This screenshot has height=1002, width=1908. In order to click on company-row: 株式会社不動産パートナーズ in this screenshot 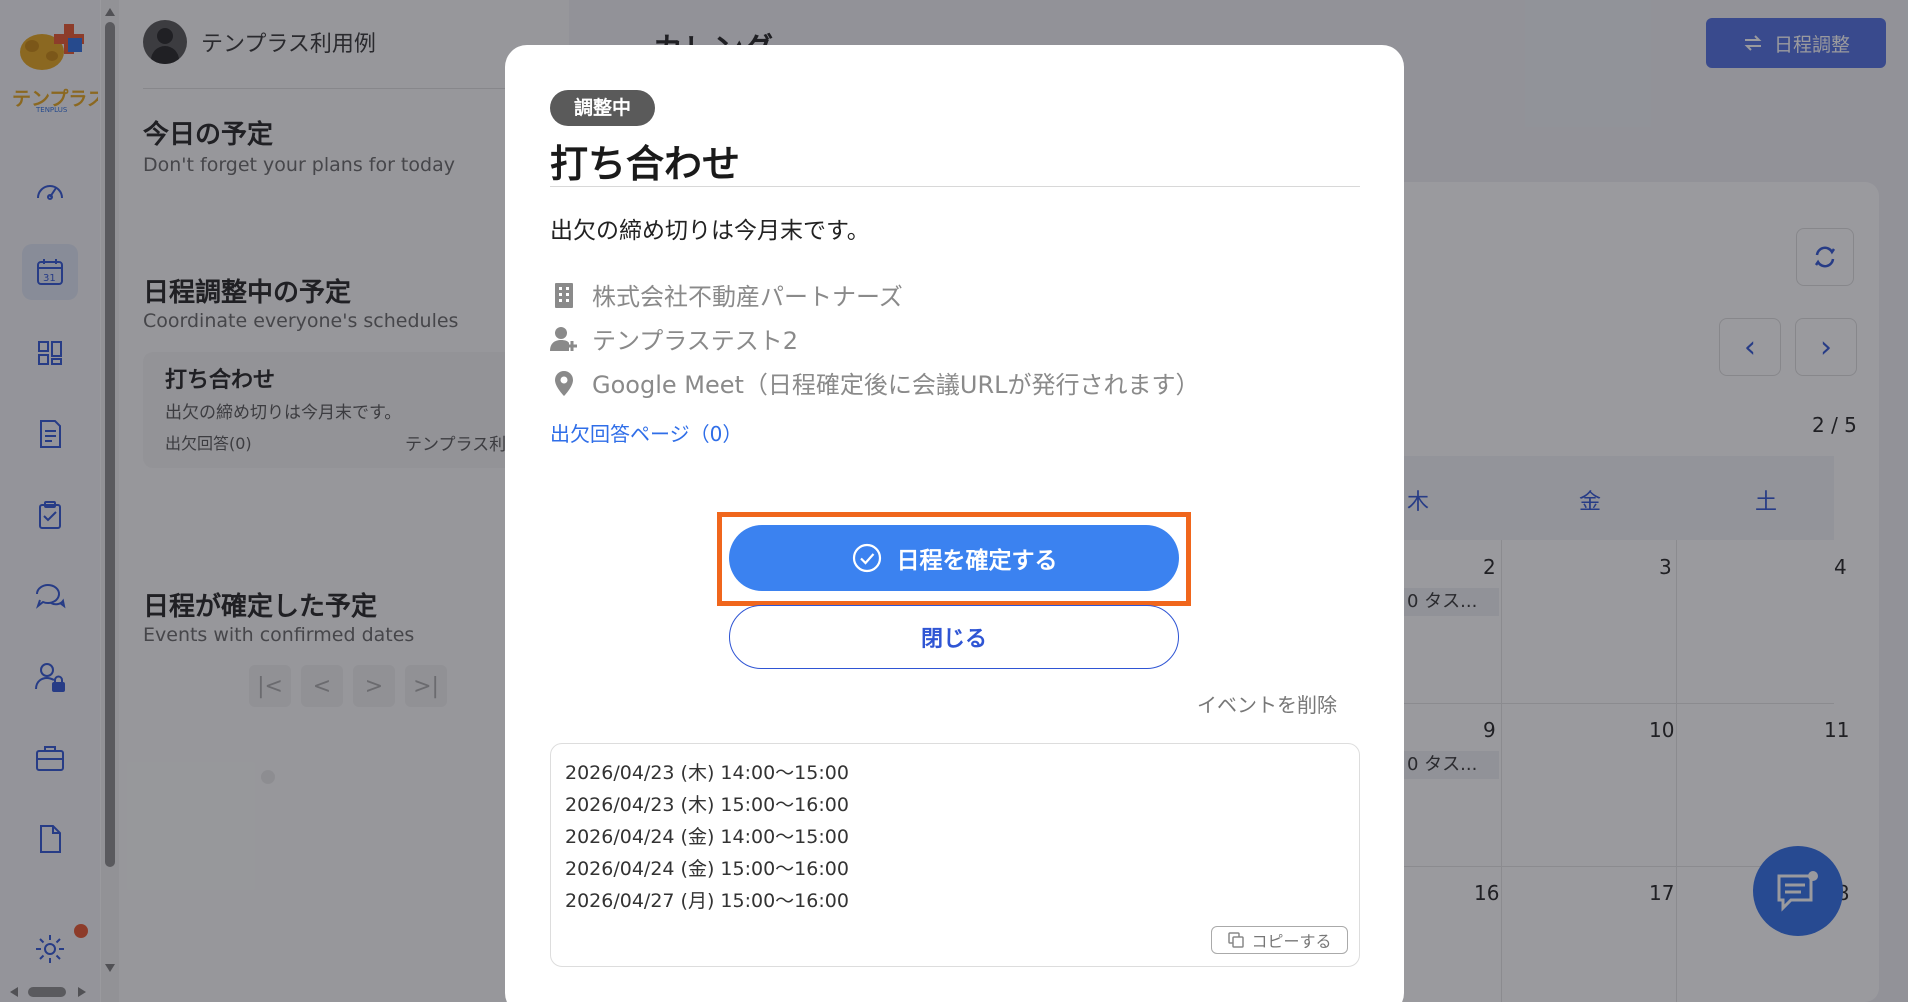, I will do `click(726, 294)`.